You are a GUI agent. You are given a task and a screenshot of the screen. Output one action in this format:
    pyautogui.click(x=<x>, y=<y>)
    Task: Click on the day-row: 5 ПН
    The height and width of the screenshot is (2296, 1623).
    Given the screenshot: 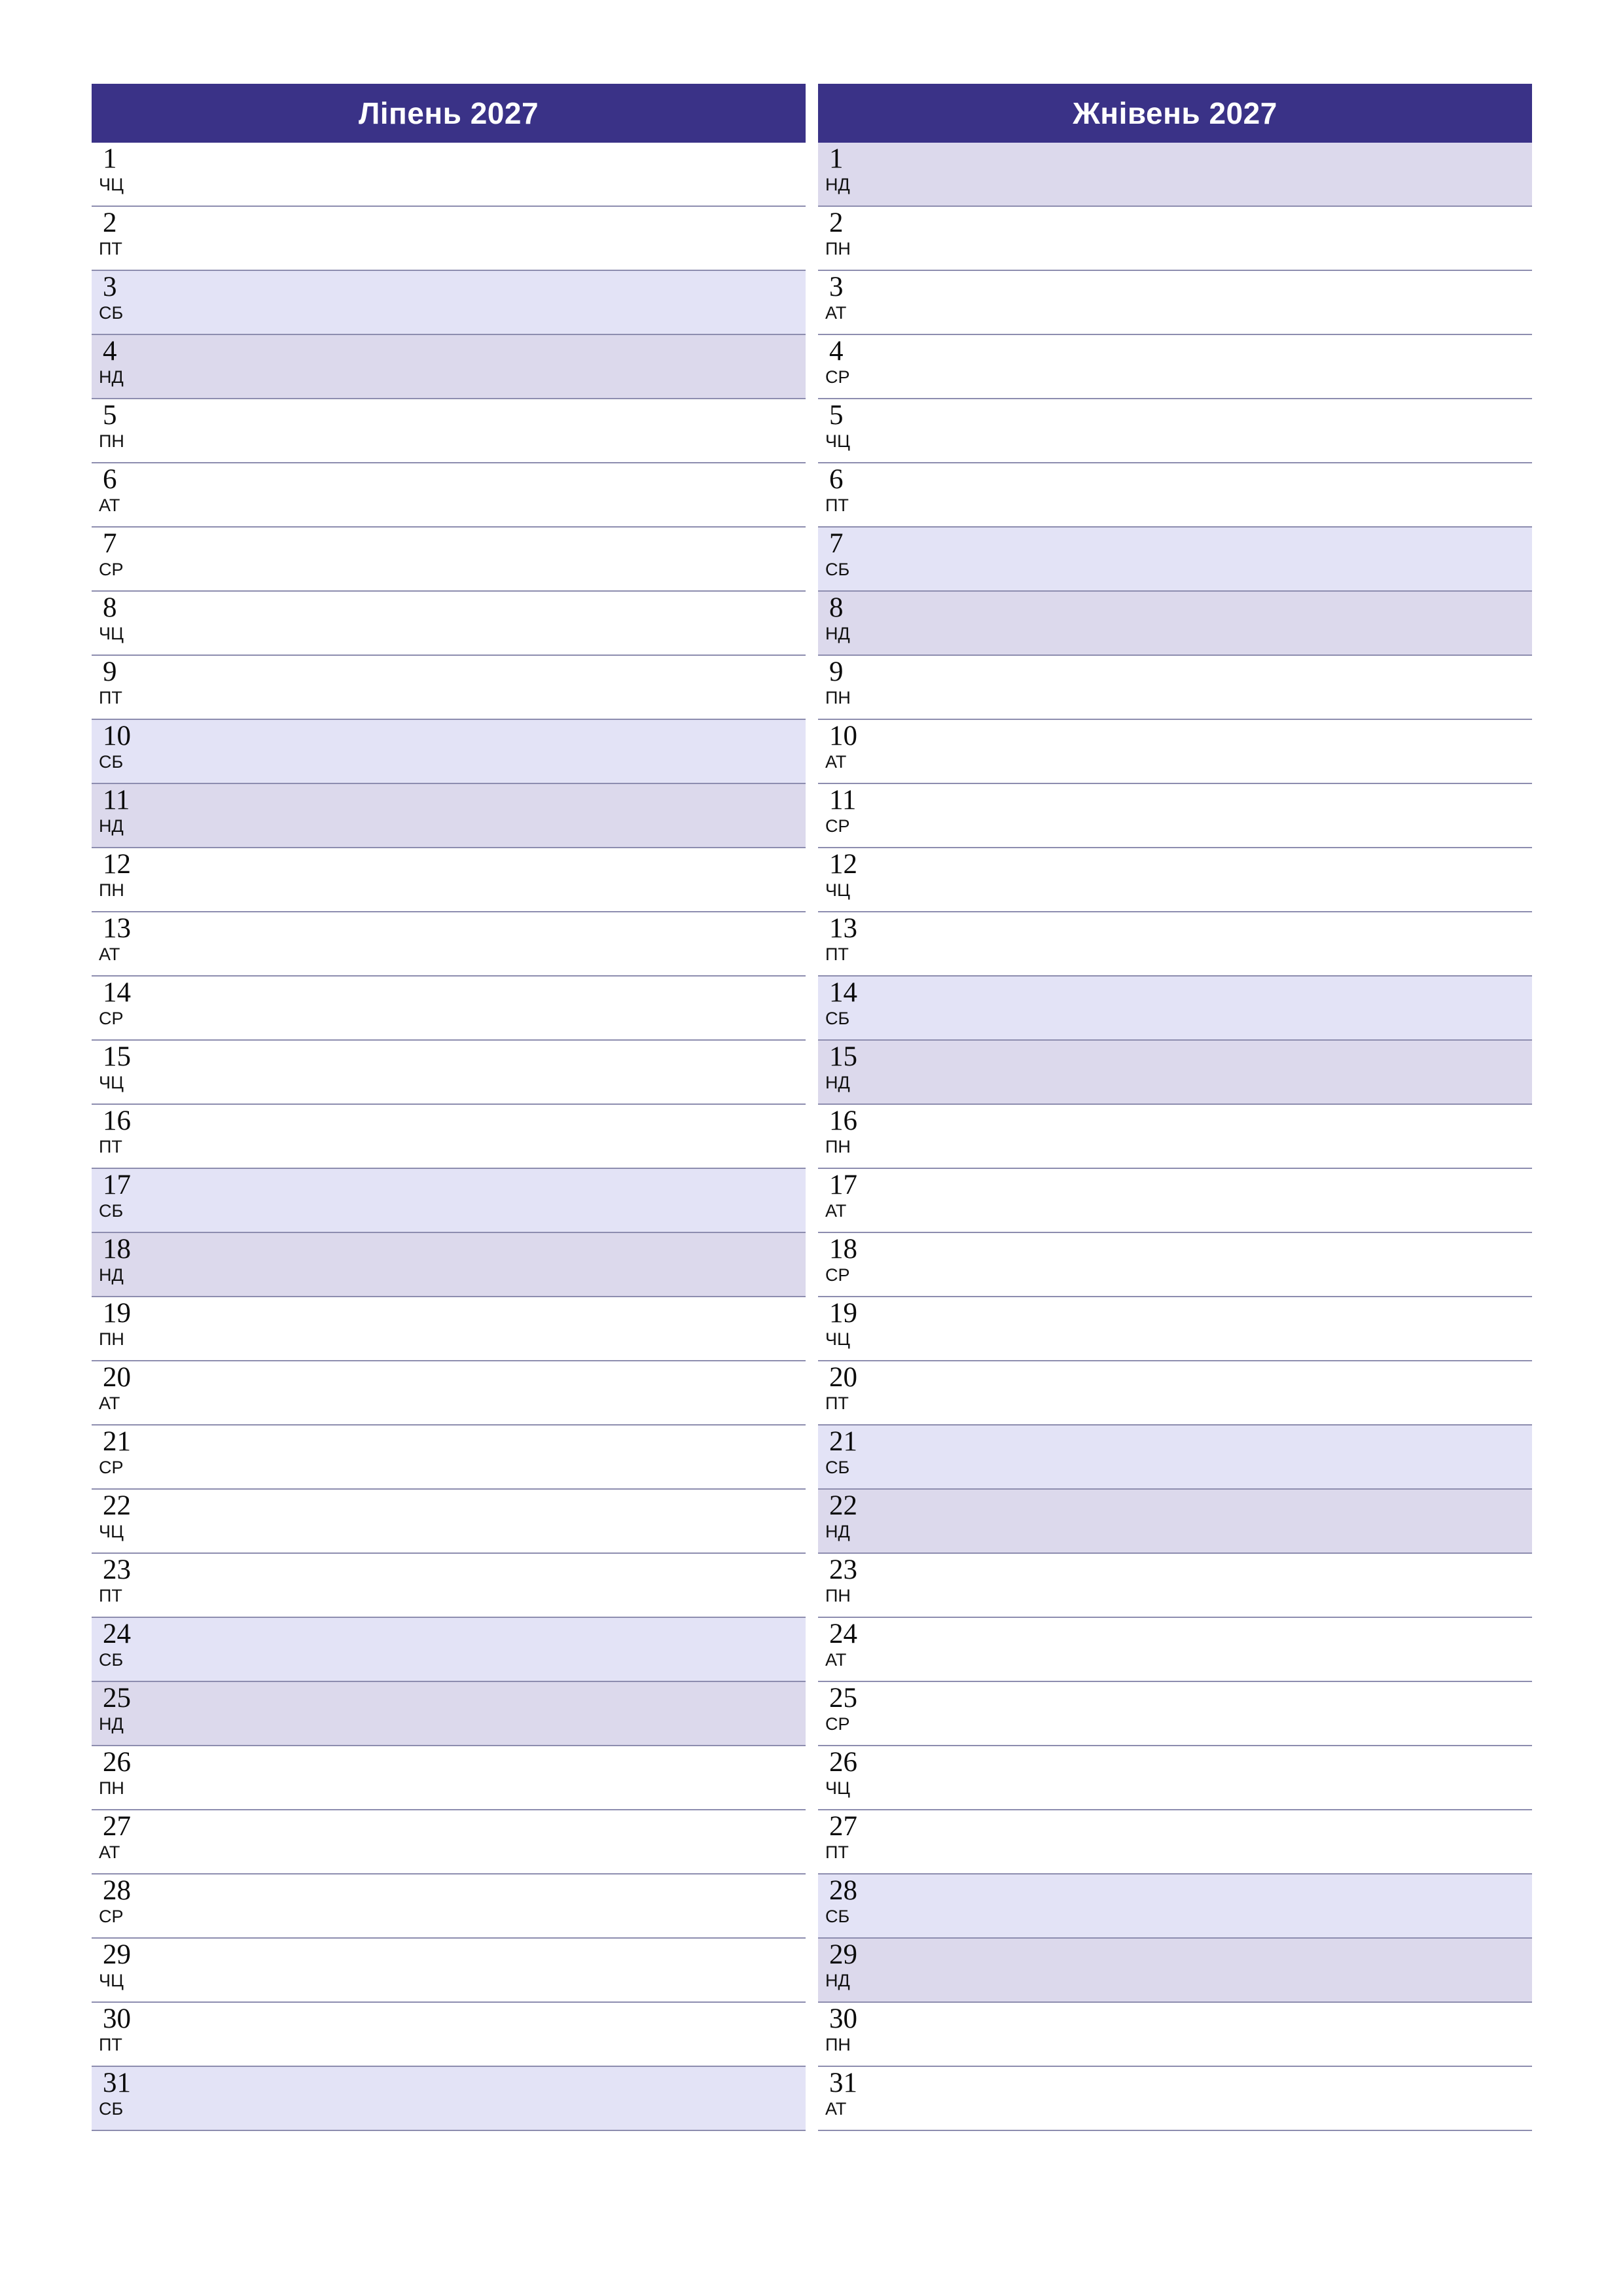 What is the action you would take?
    pyautogui.click(x=449, y=431)
    